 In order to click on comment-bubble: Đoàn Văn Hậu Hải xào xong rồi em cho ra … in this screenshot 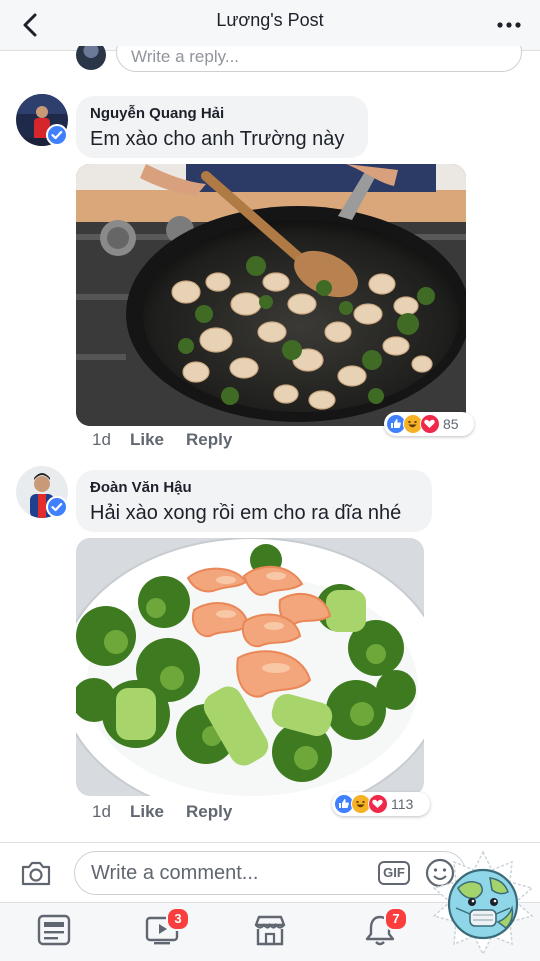, I will do `click(254, 501)`.